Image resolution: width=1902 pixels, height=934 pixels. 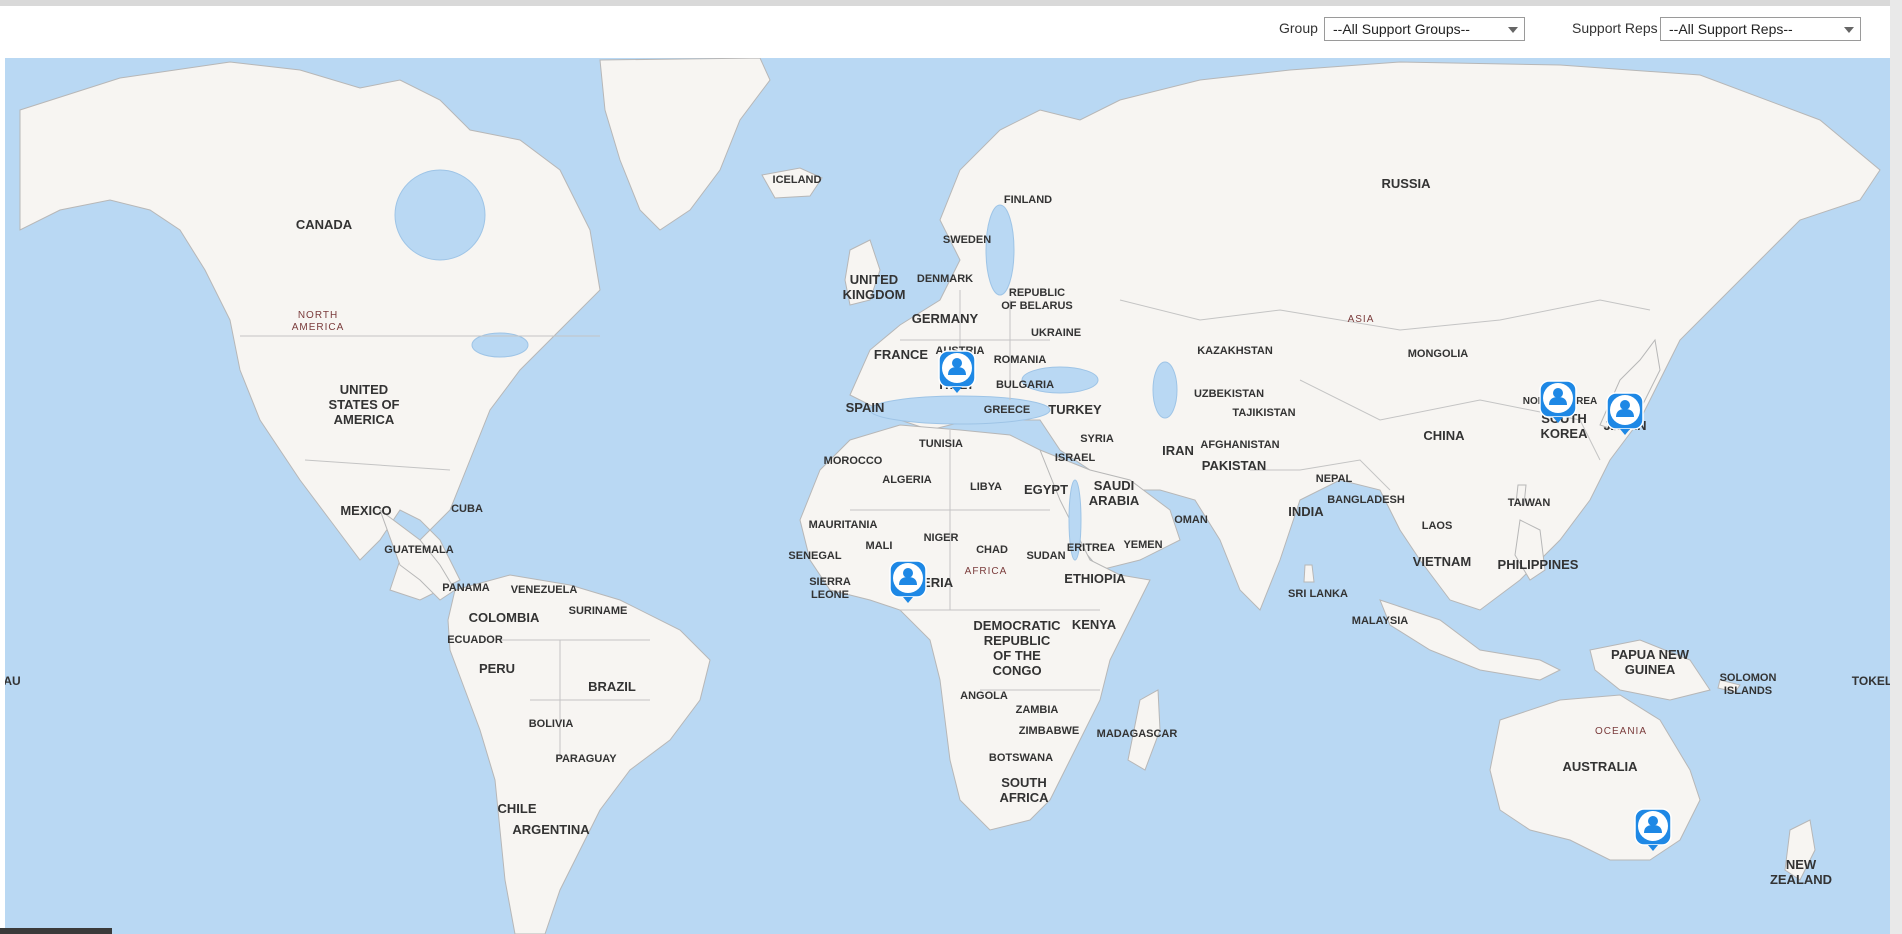 I want to click on country-label-usa-2: STATES OF, so click(x=363, y=404).